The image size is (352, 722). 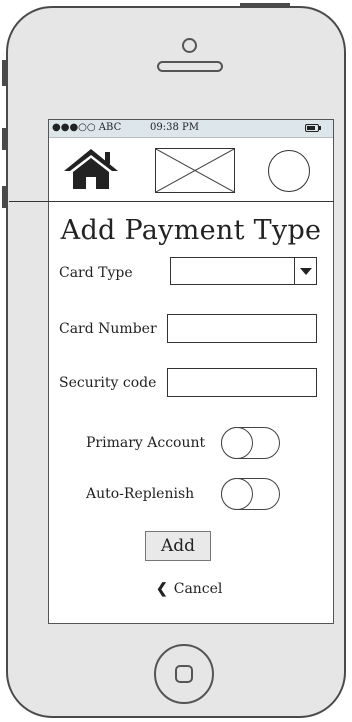 I want to click on power-button, so click(x=265, y=5).